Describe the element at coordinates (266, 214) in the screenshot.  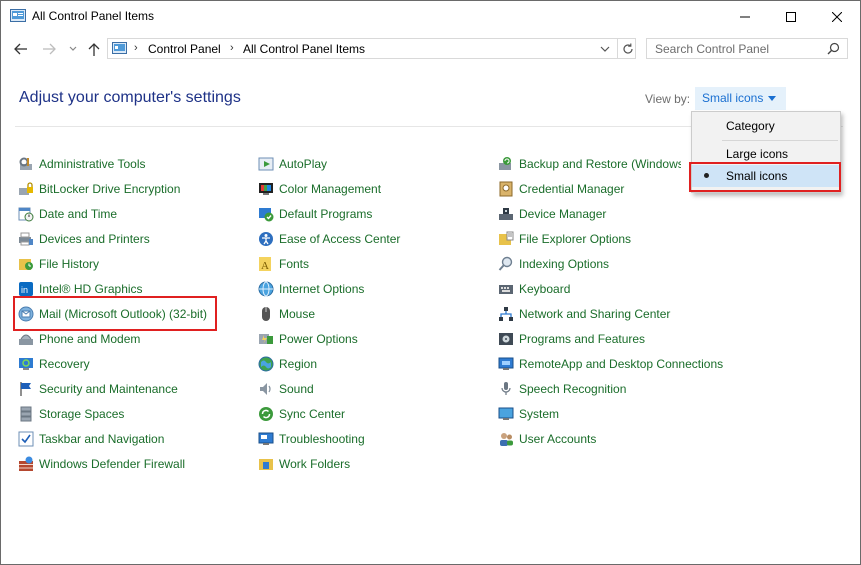
I see `default-programs-icon` at that location.